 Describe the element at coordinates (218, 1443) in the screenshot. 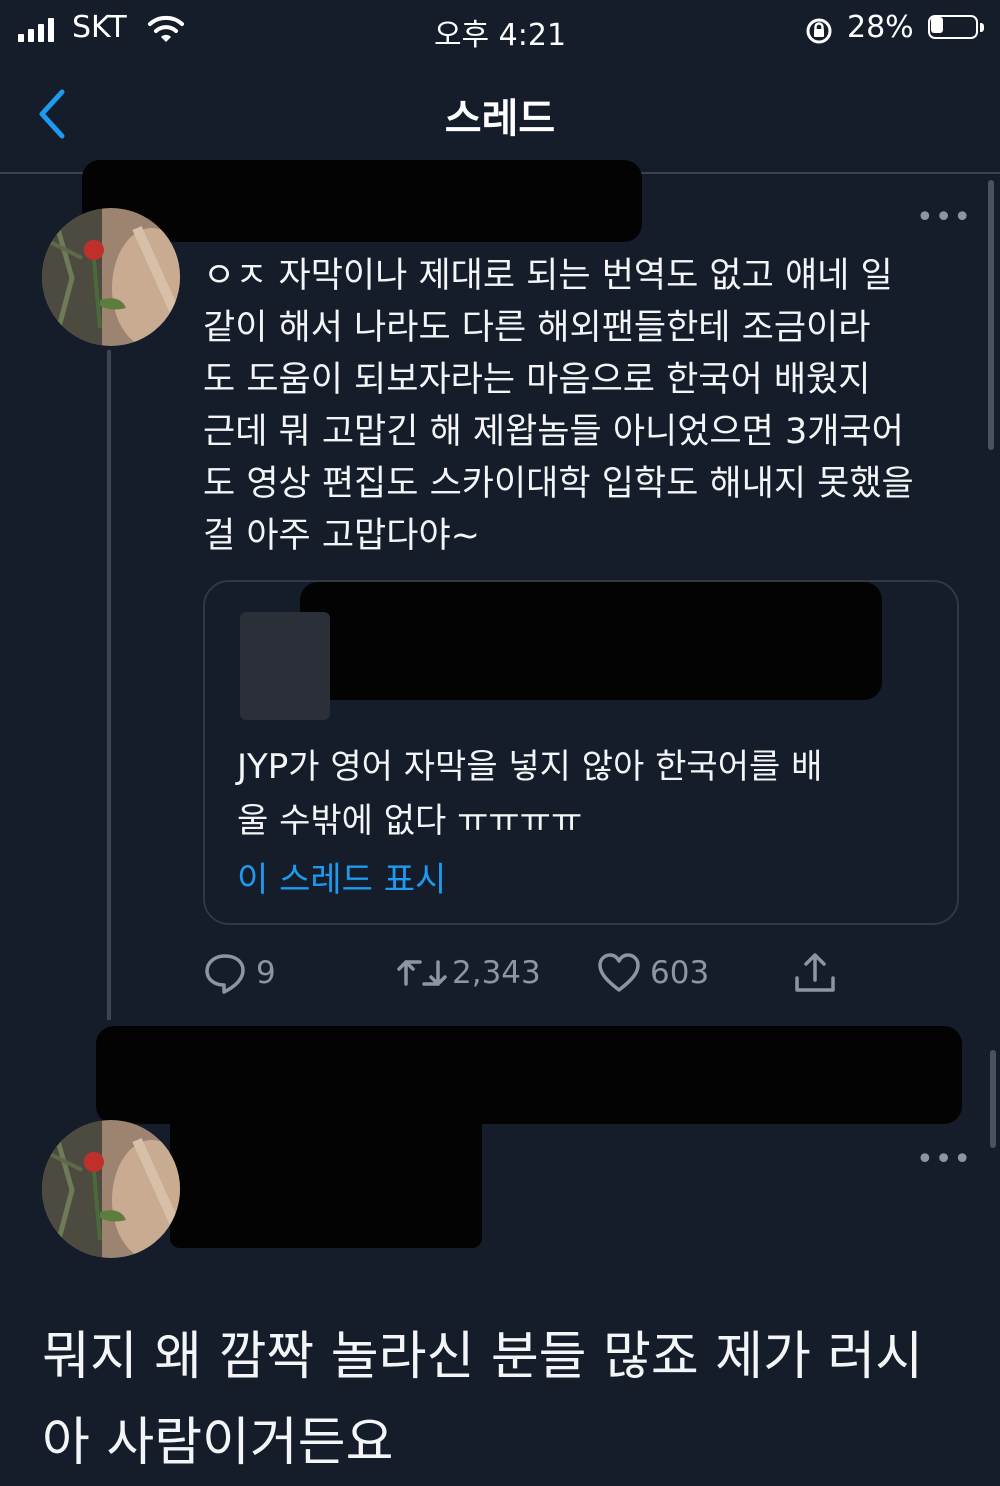

I see `reply-line: 아 사람이거든요` at that location.